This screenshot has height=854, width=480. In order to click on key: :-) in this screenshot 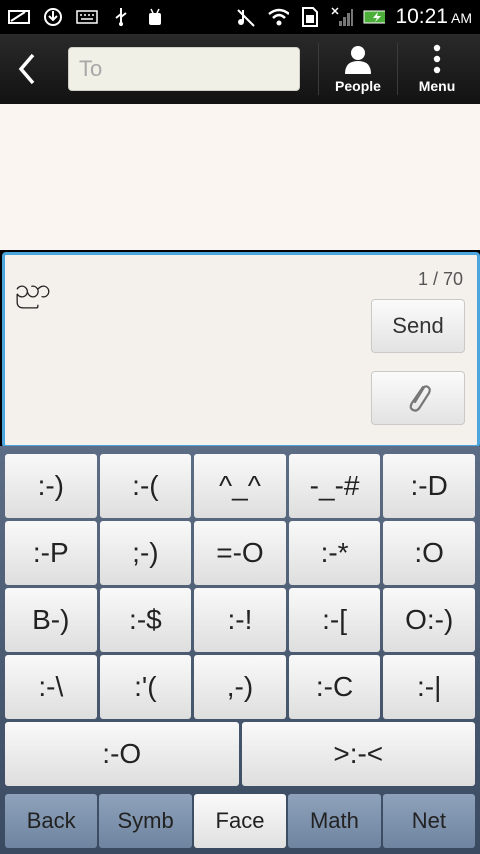, I will do `click(51, 486)`.